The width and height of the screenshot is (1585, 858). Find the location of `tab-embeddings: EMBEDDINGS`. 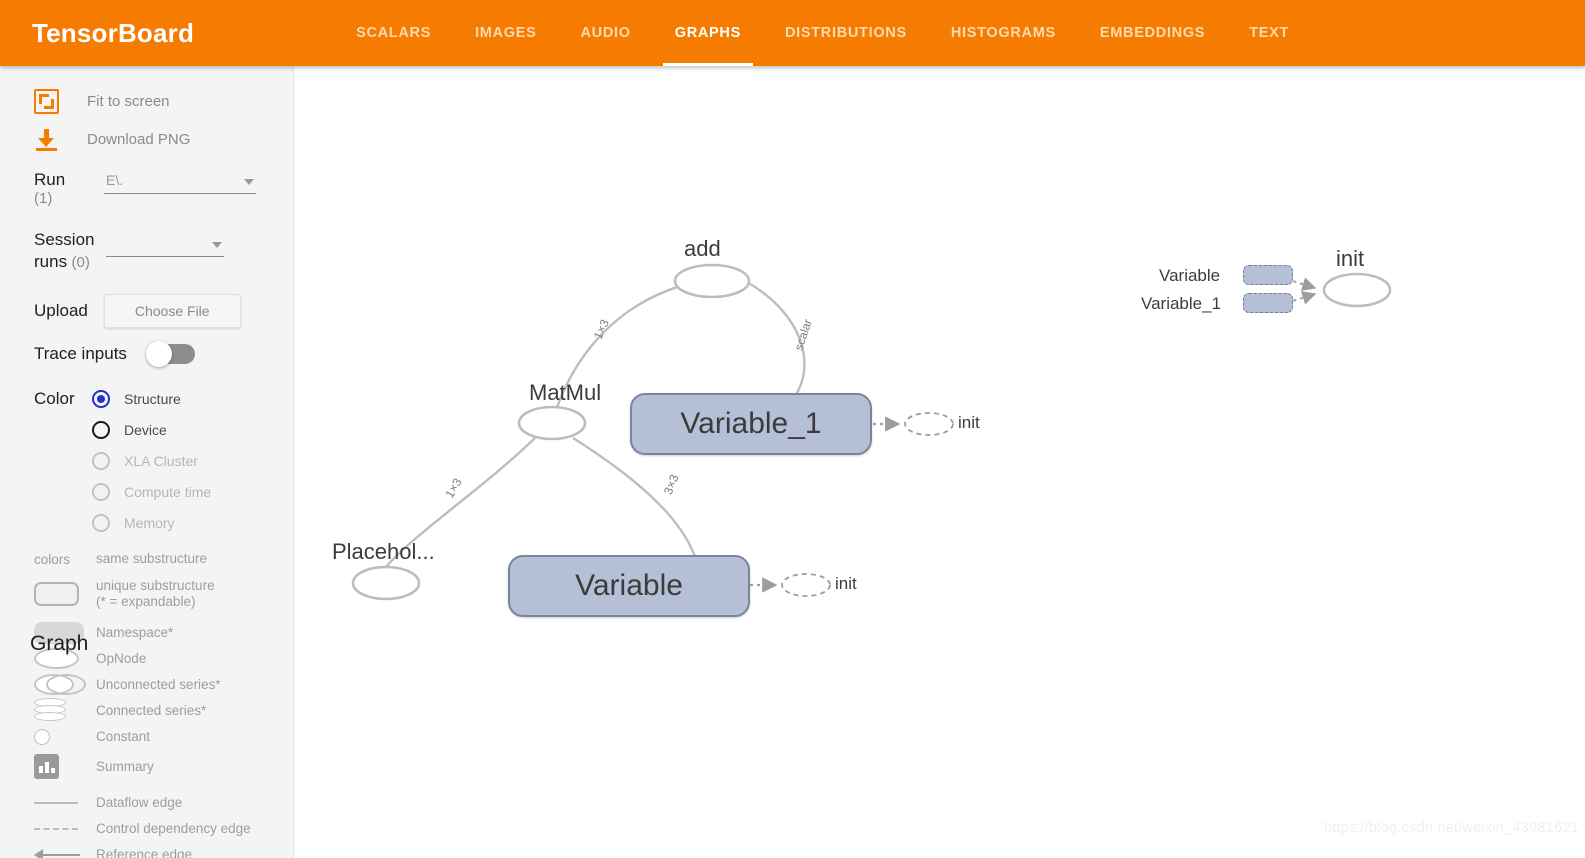

tab-embeddings: EMBEDDINGS is located at coordinates (1152, 33).